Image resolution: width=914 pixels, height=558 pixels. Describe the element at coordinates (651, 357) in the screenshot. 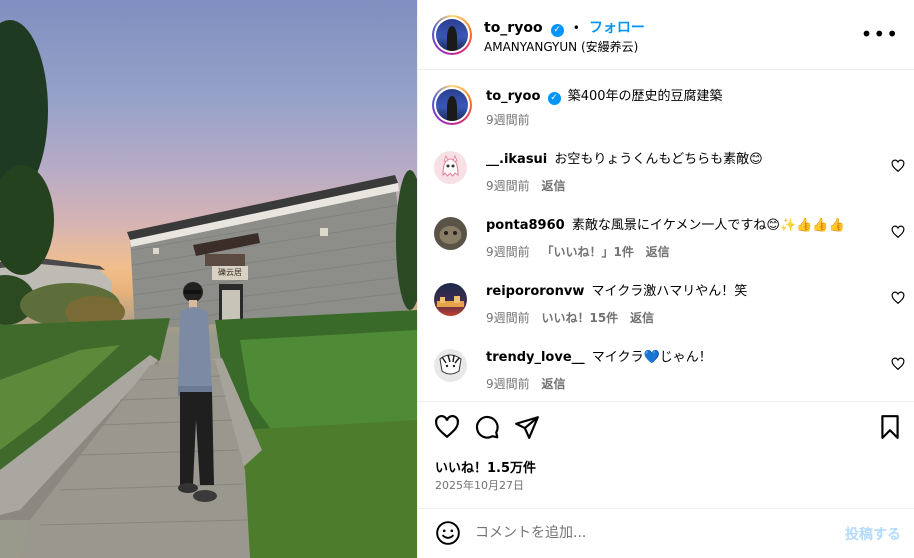

I see `comment-text: マイクラ💙じゃん！` at that location.